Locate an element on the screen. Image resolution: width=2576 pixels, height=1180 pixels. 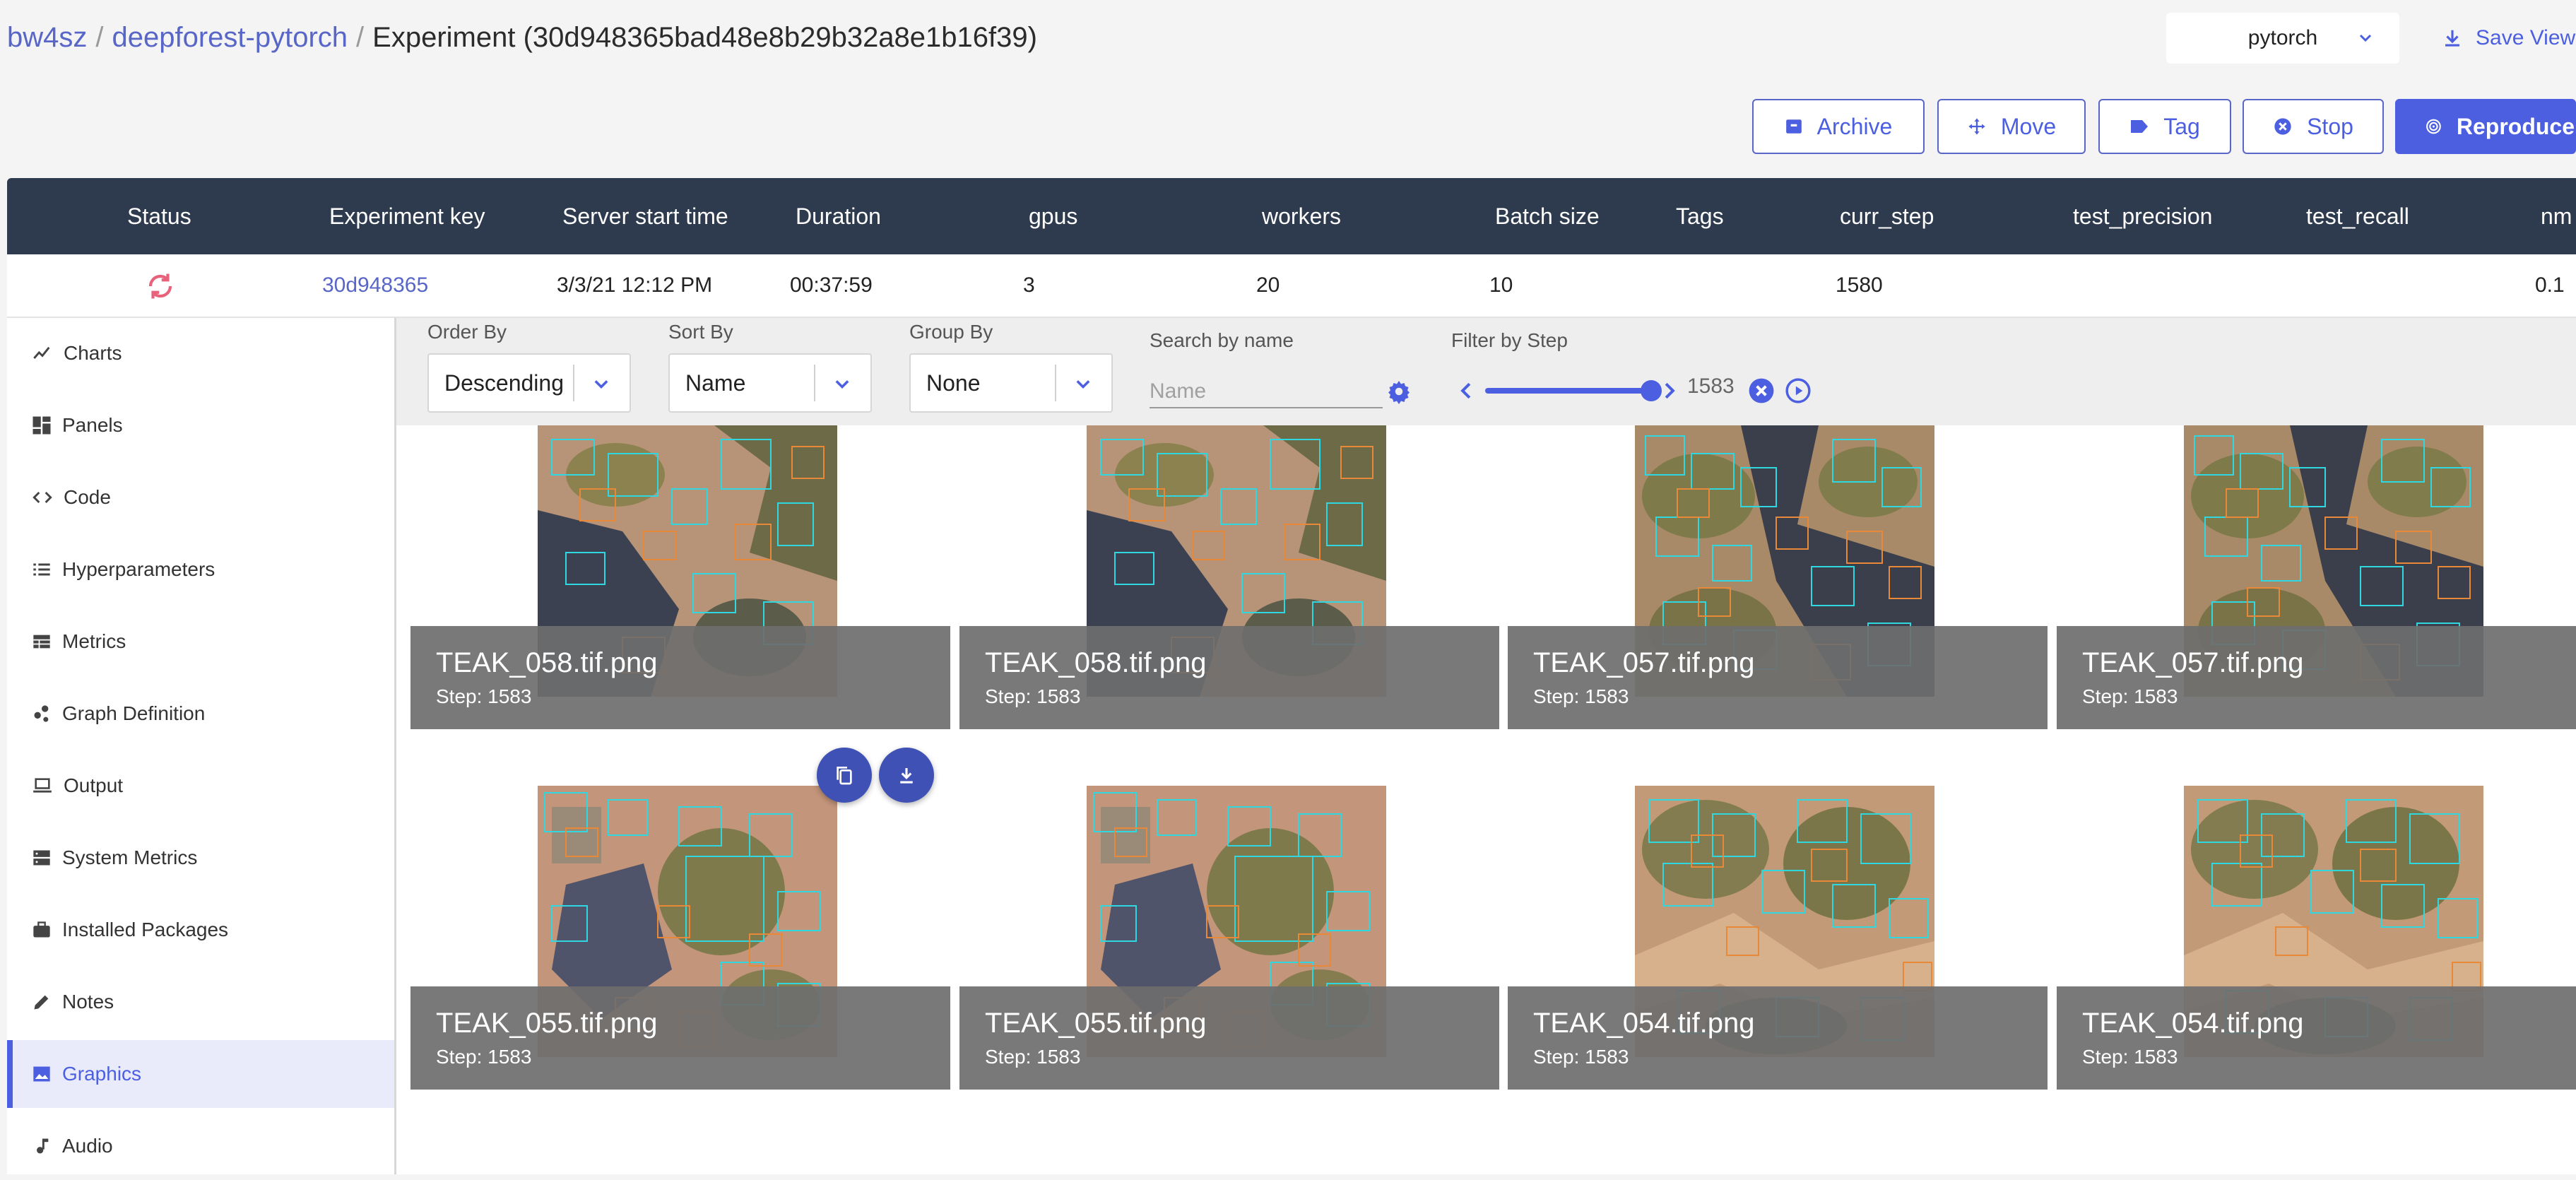
column-nm: nm is located at coordinates (2556, 216).